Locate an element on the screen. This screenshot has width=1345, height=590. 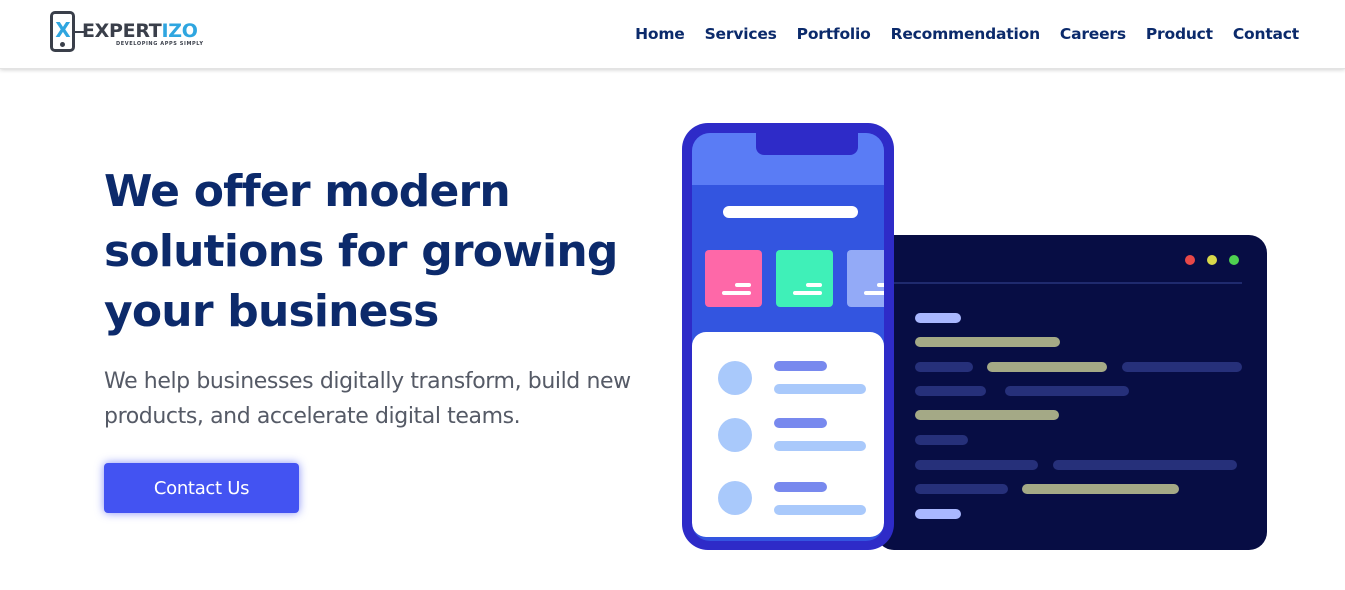
window-close-dot is located at coordinates (1190, 260).